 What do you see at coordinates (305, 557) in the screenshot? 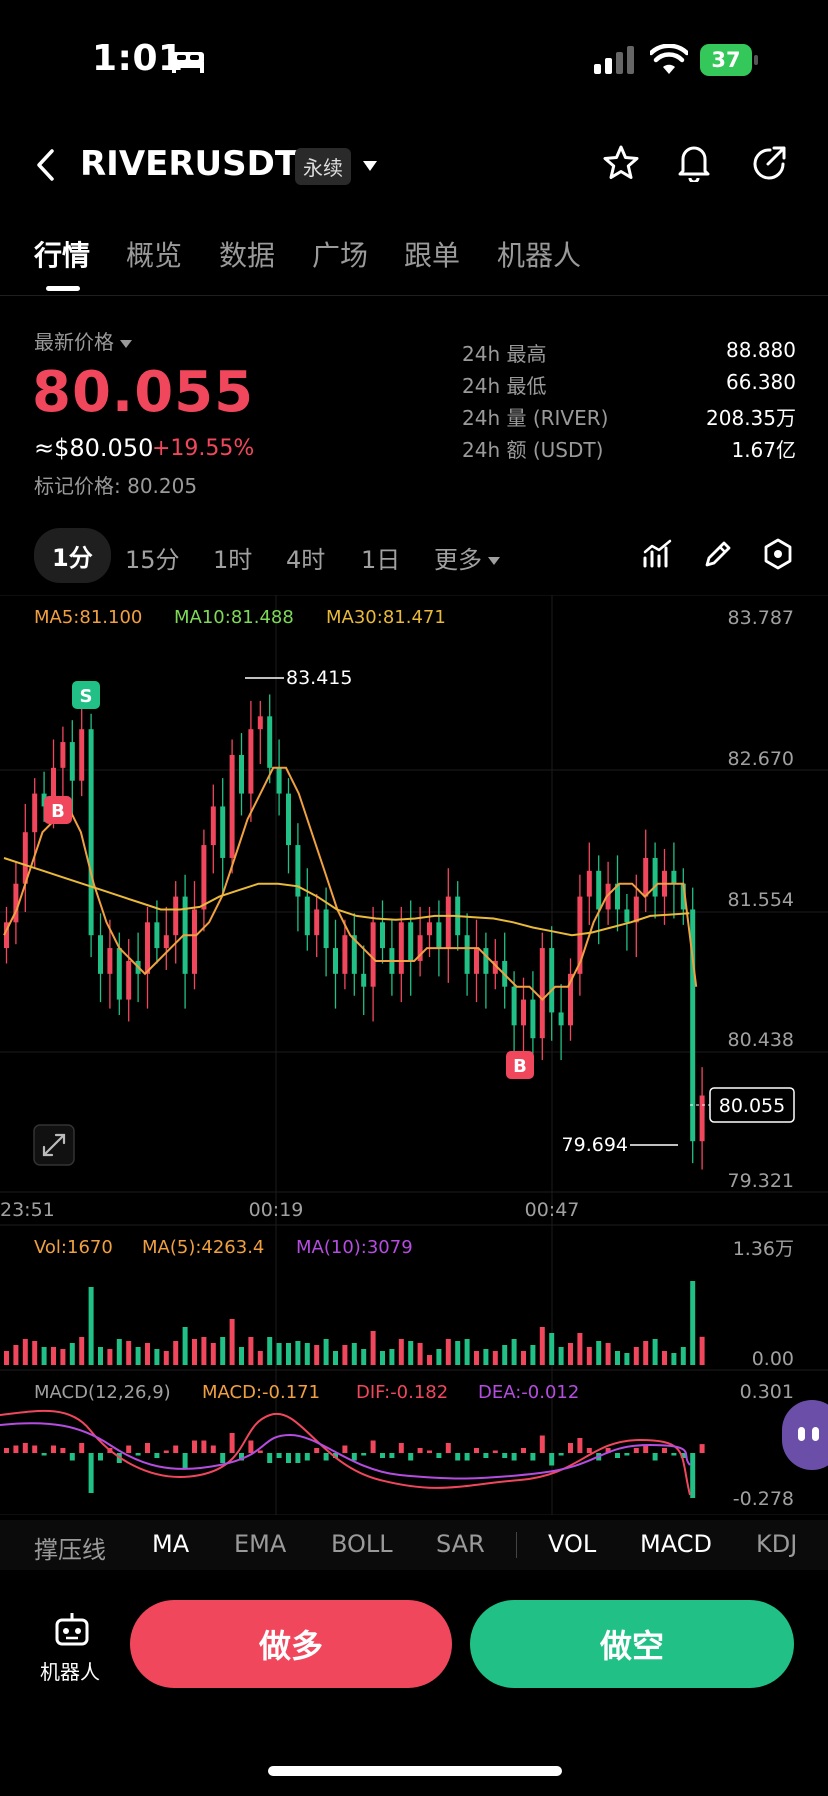
I see `interval-4h: 4时` at bounding box center [305, 557].